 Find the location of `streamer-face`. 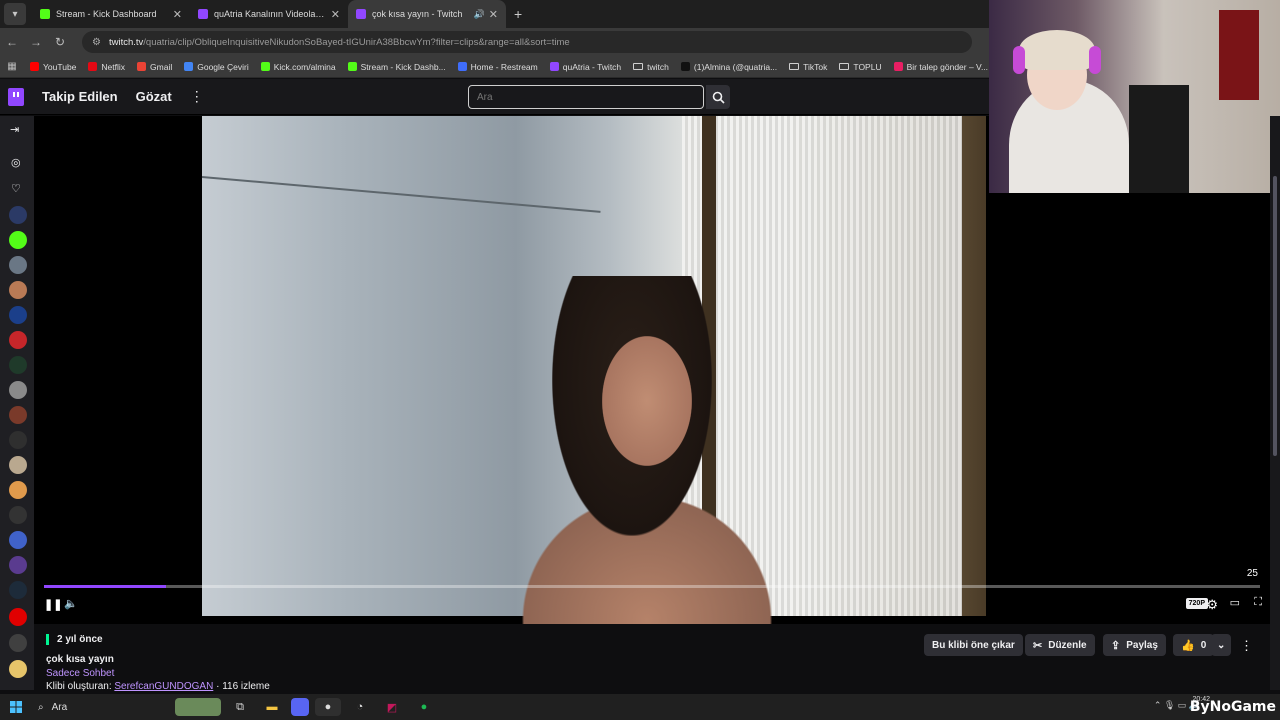

streamer-face is located at coordinates (647, 401).